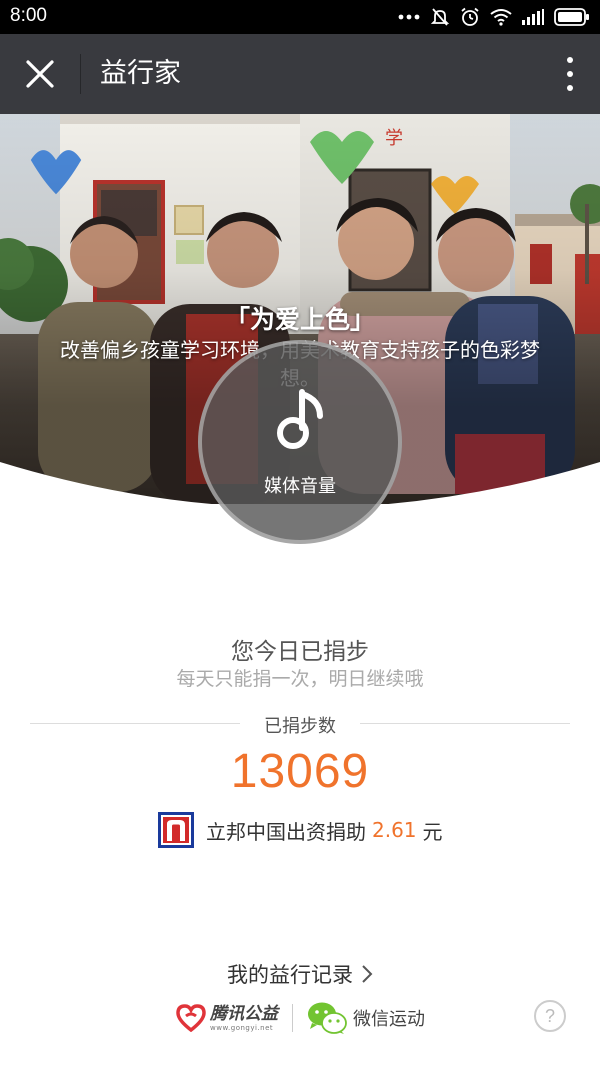 The width and height of the screenshot is (600, 1067). Describe the element at coordinates (300, 679) in the screenshot. I see `donated-subtitle: 每天只能捐一次，明日继续哦` at that location.